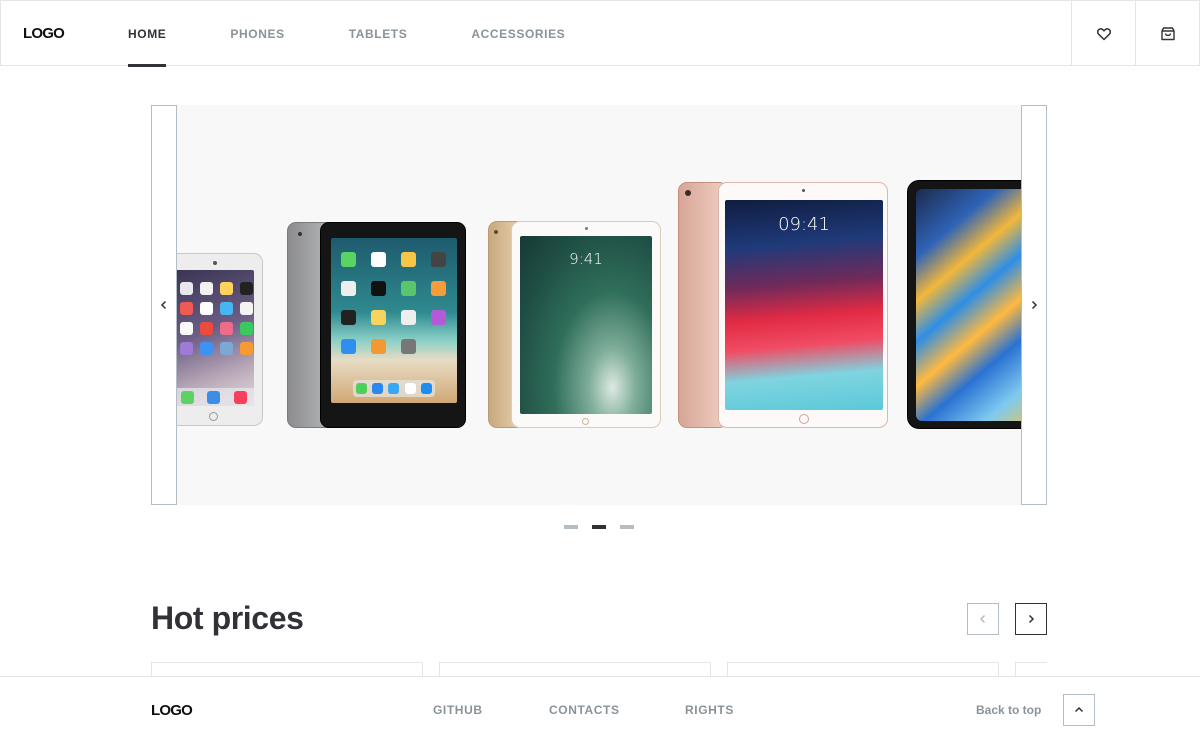 This screenshot has height=740, width=1200. I want to click on cart-button, so click(1167, 33).